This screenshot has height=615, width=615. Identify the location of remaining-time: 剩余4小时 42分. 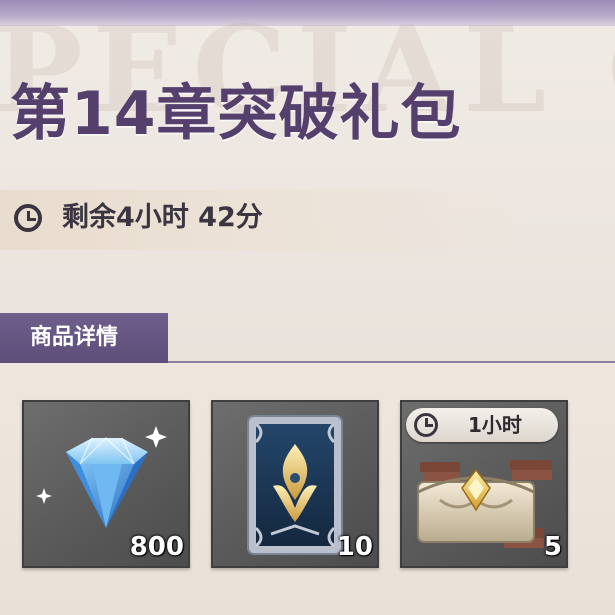
(162, 217).